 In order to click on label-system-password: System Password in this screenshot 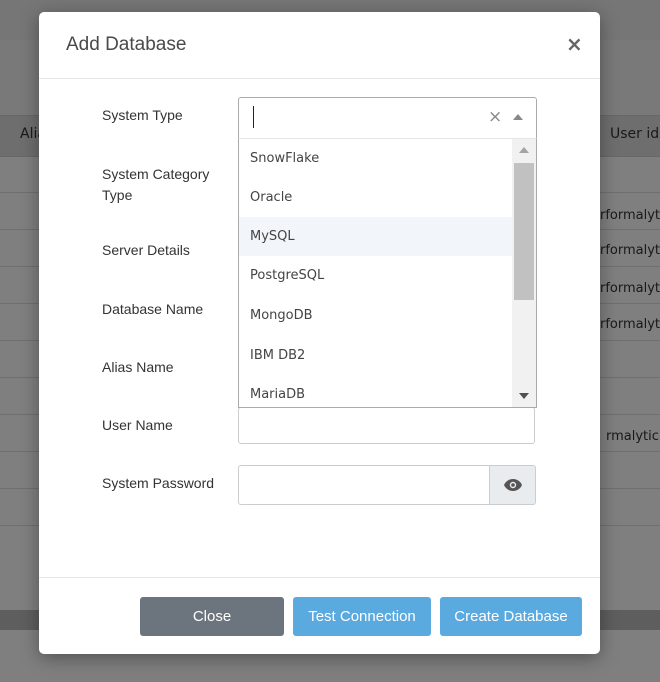, I will do `click(158, 483)`.